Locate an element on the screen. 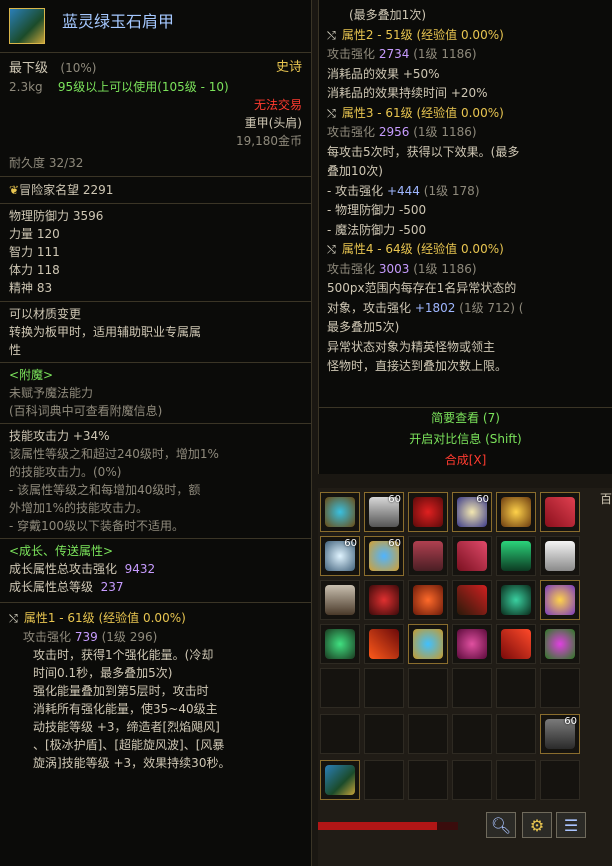 The image size is (612, 866). magic-wand-icon is located at coordinates (560, 644).